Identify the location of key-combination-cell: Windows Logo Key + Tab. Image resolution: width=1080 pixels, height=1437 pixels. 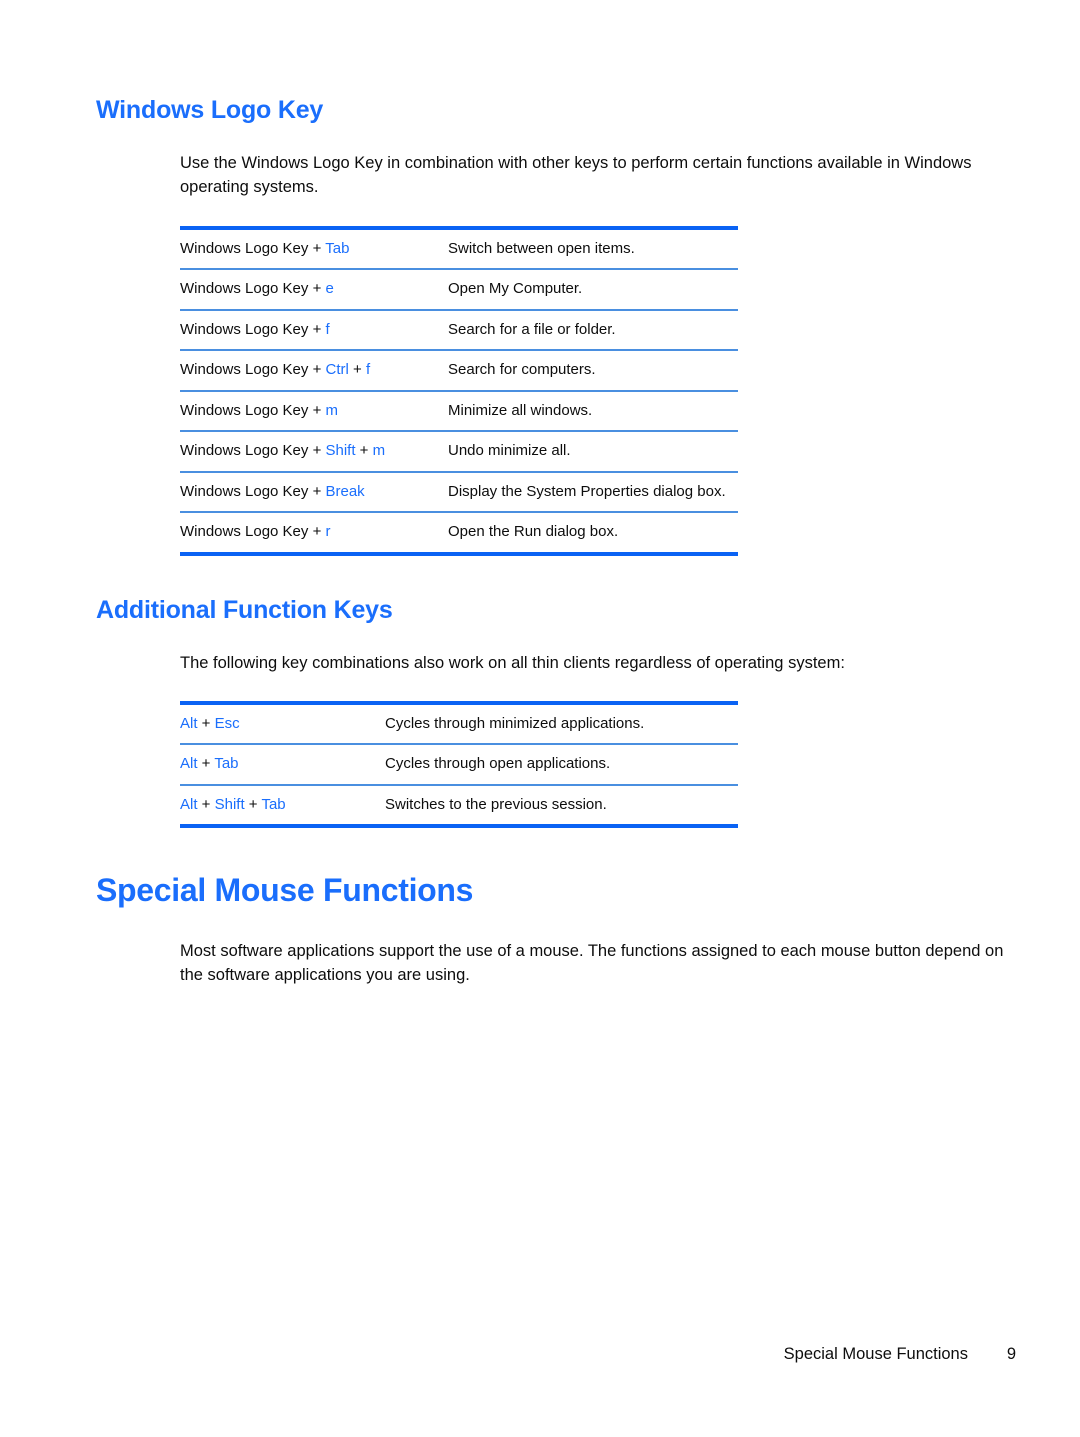
(314, 249).